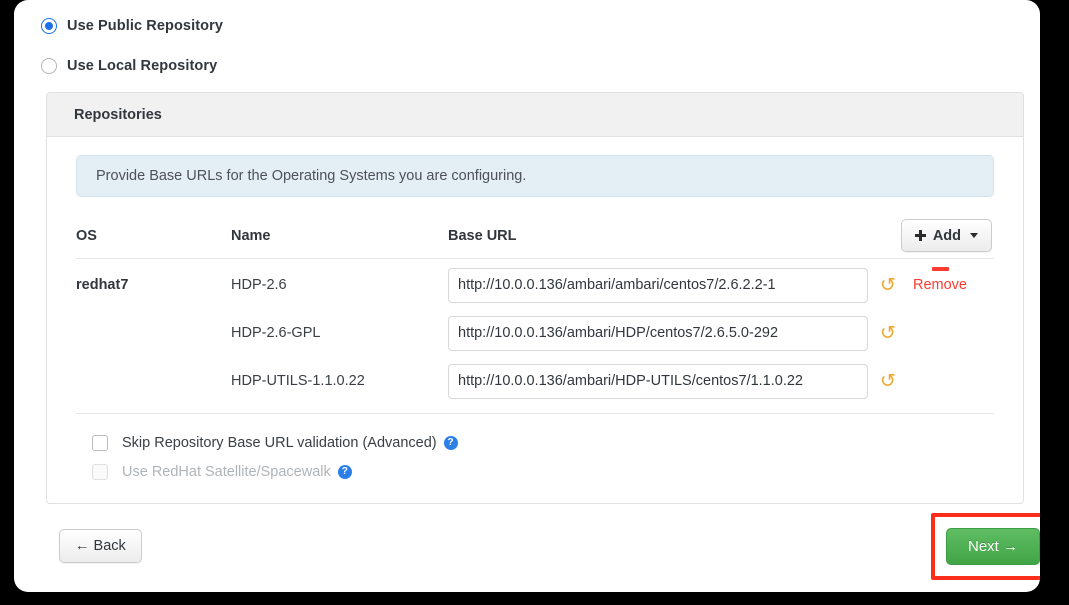  Describe the element at coordinates (298, 381) in the screenshot. I see `cell-name: HDP-UTILS-1.1.0.22` at that location.